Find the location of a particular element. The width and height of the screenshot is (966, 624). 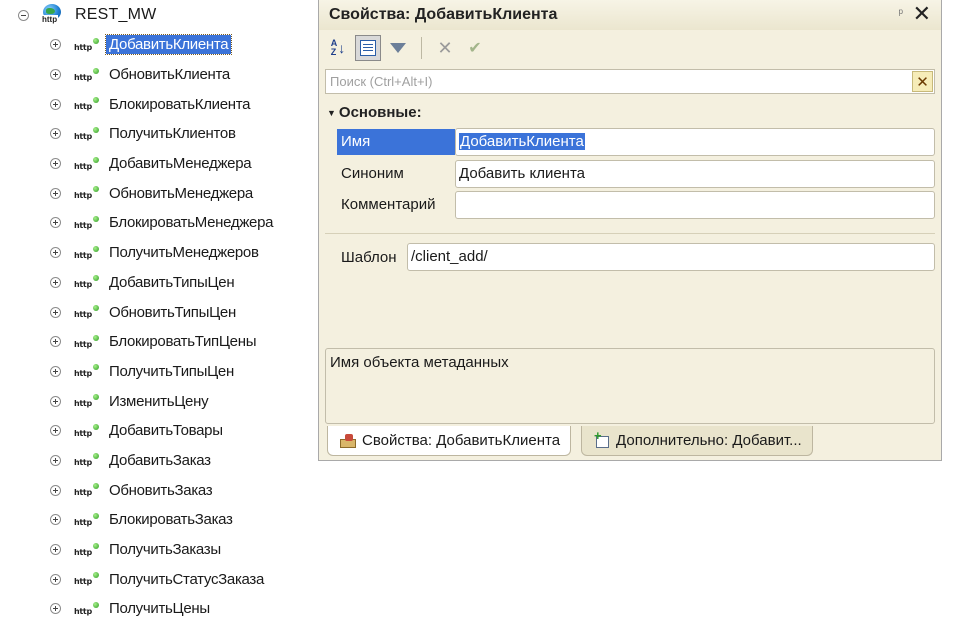

tree-item: http ПолучитьТипыЦен is located at coordinates (159, 372).